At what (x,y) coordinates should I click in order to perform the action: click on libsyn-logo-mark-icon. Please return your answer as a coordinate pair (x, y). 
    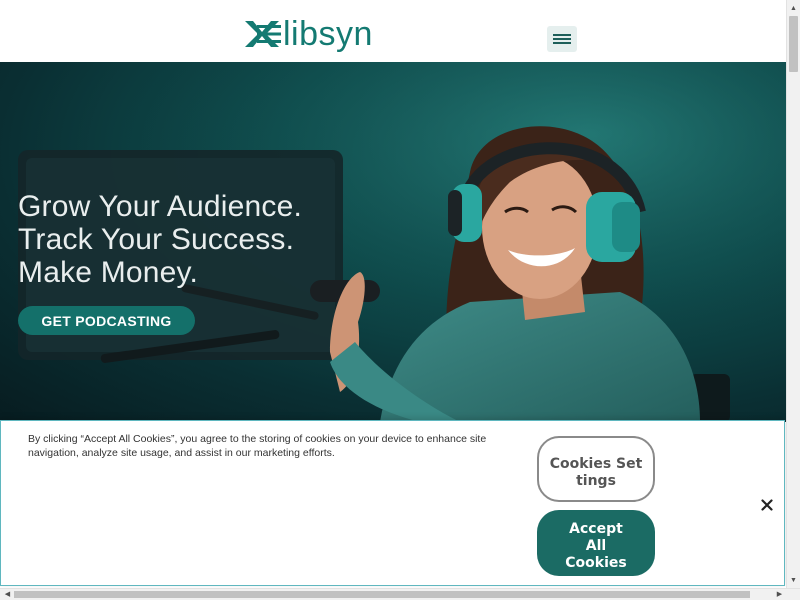
    Looking at the image, I should click on (263, 34).